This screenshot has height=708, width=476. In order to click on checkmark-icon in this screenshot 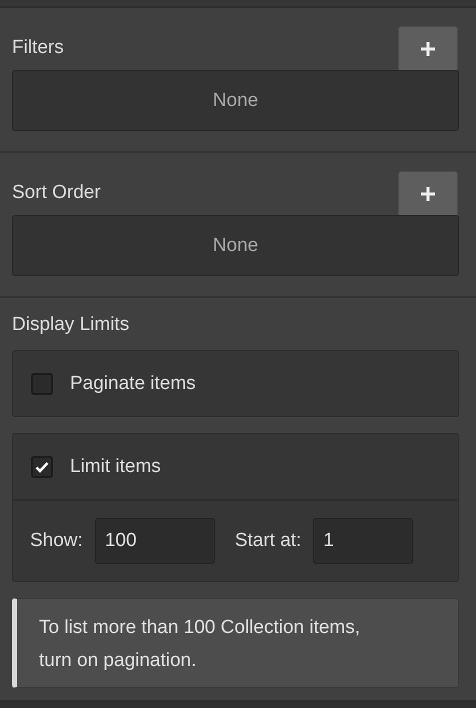, I will do `click(42, 466)`.